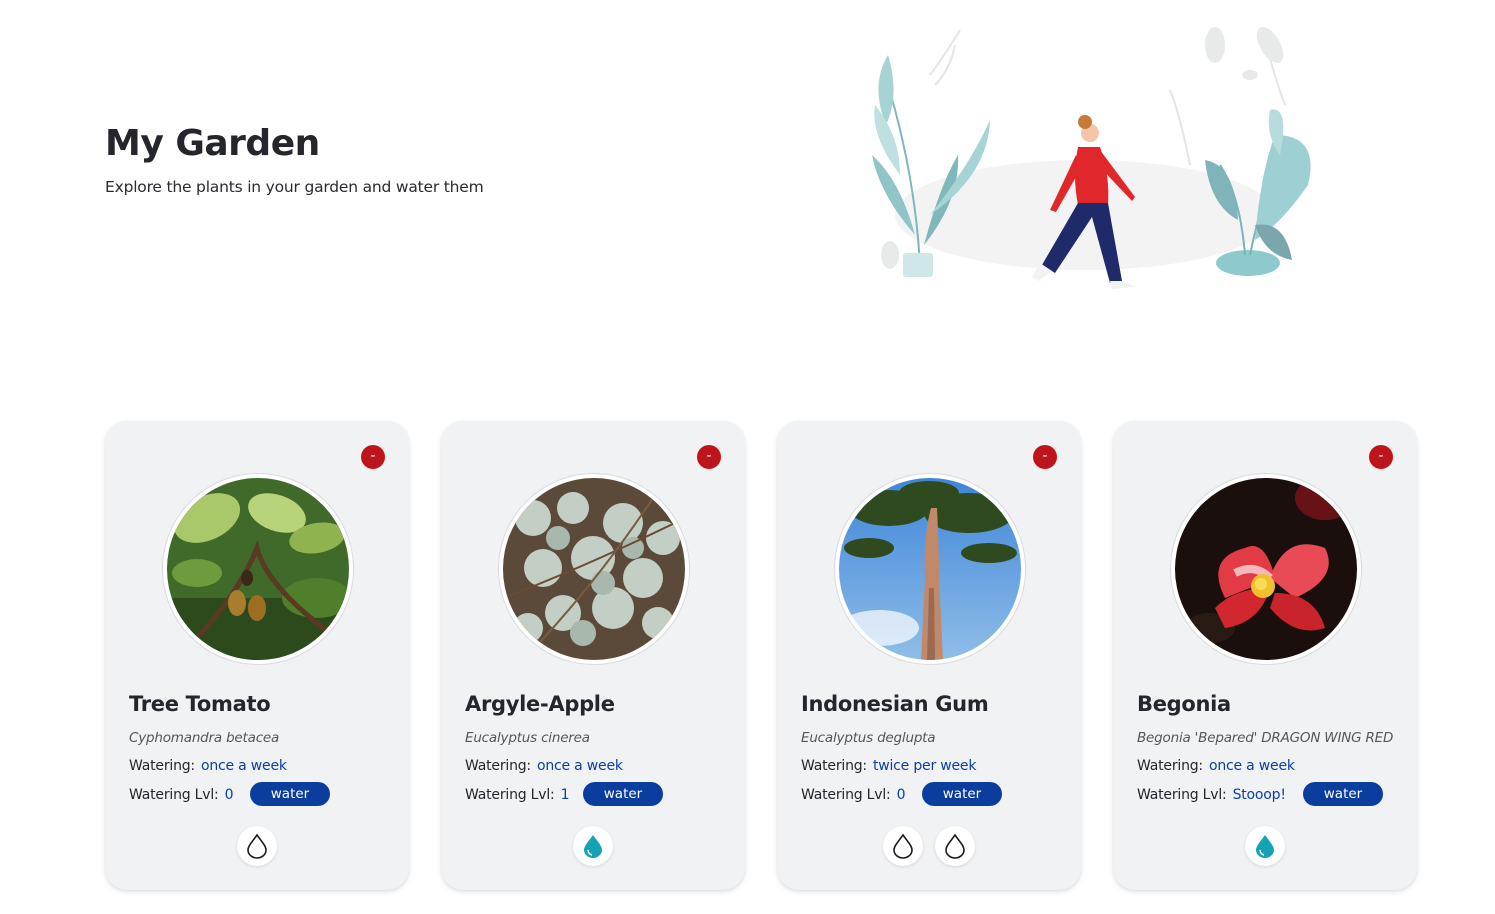 The width and height of the screenshot is (1495, 914). I want to click on indonesian-gum-photo, so click(930, 569).